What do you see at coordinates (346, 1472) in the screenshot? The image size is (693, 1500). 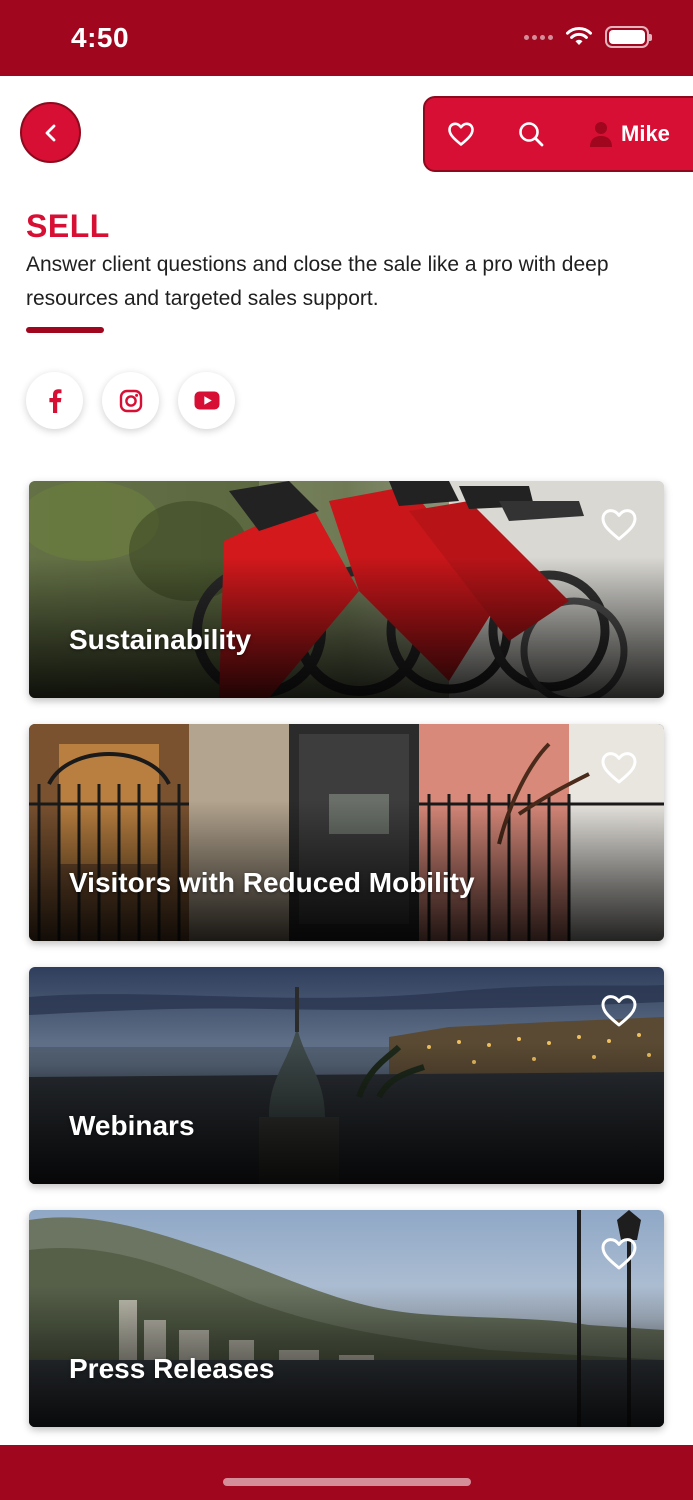 I see `bottom-bar` at bounding box center [346, 1472].